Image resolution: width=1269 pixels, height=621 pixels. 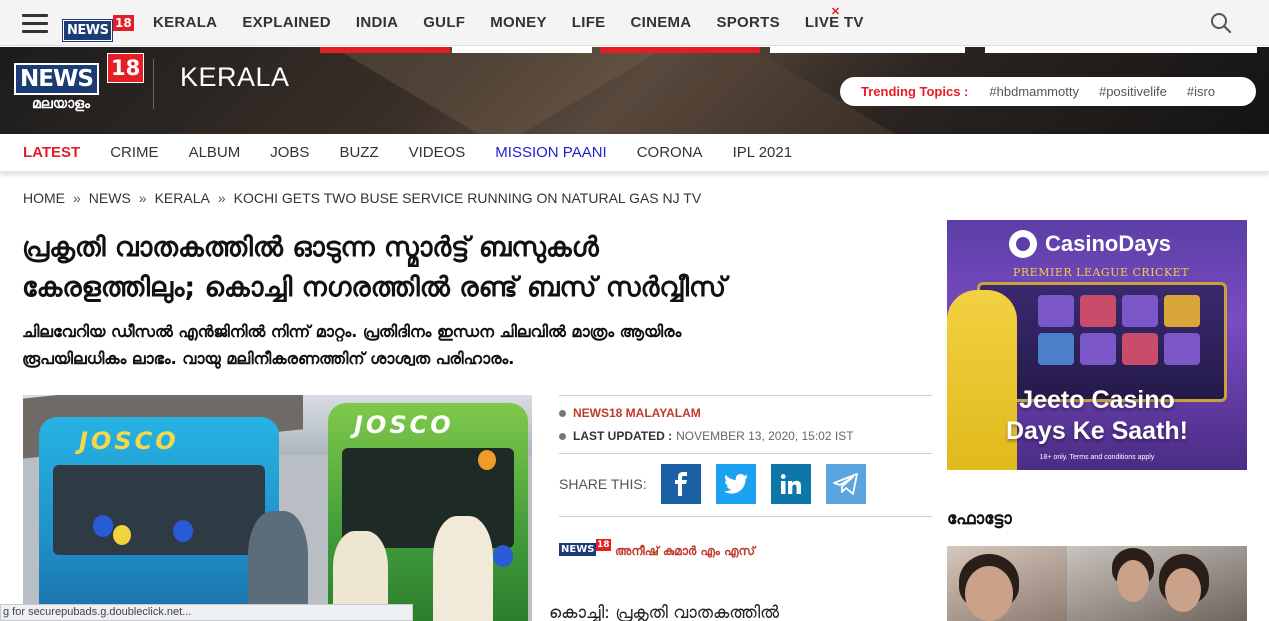 I want to click on facebook-share-button, so click(x=680, y=484).